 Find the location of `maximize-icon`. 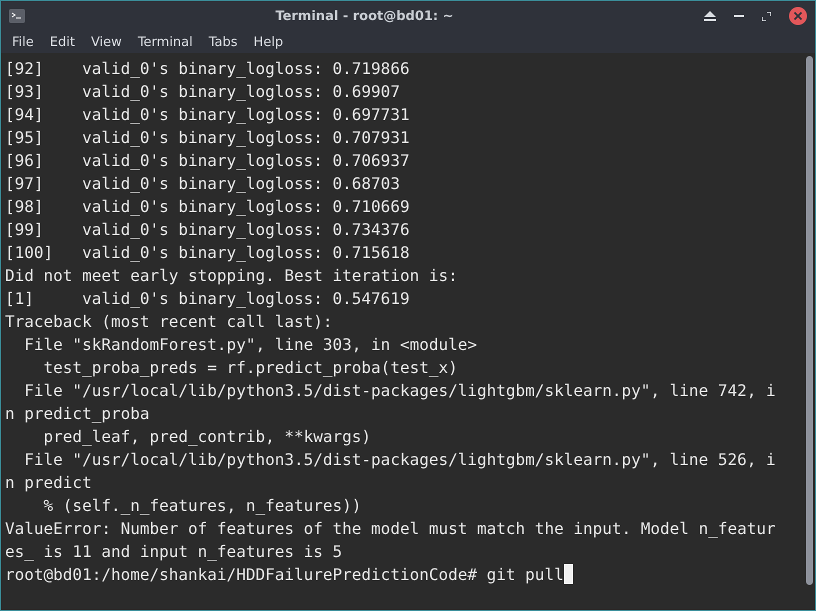

maximize-icon is located at coordinates (766, 16).